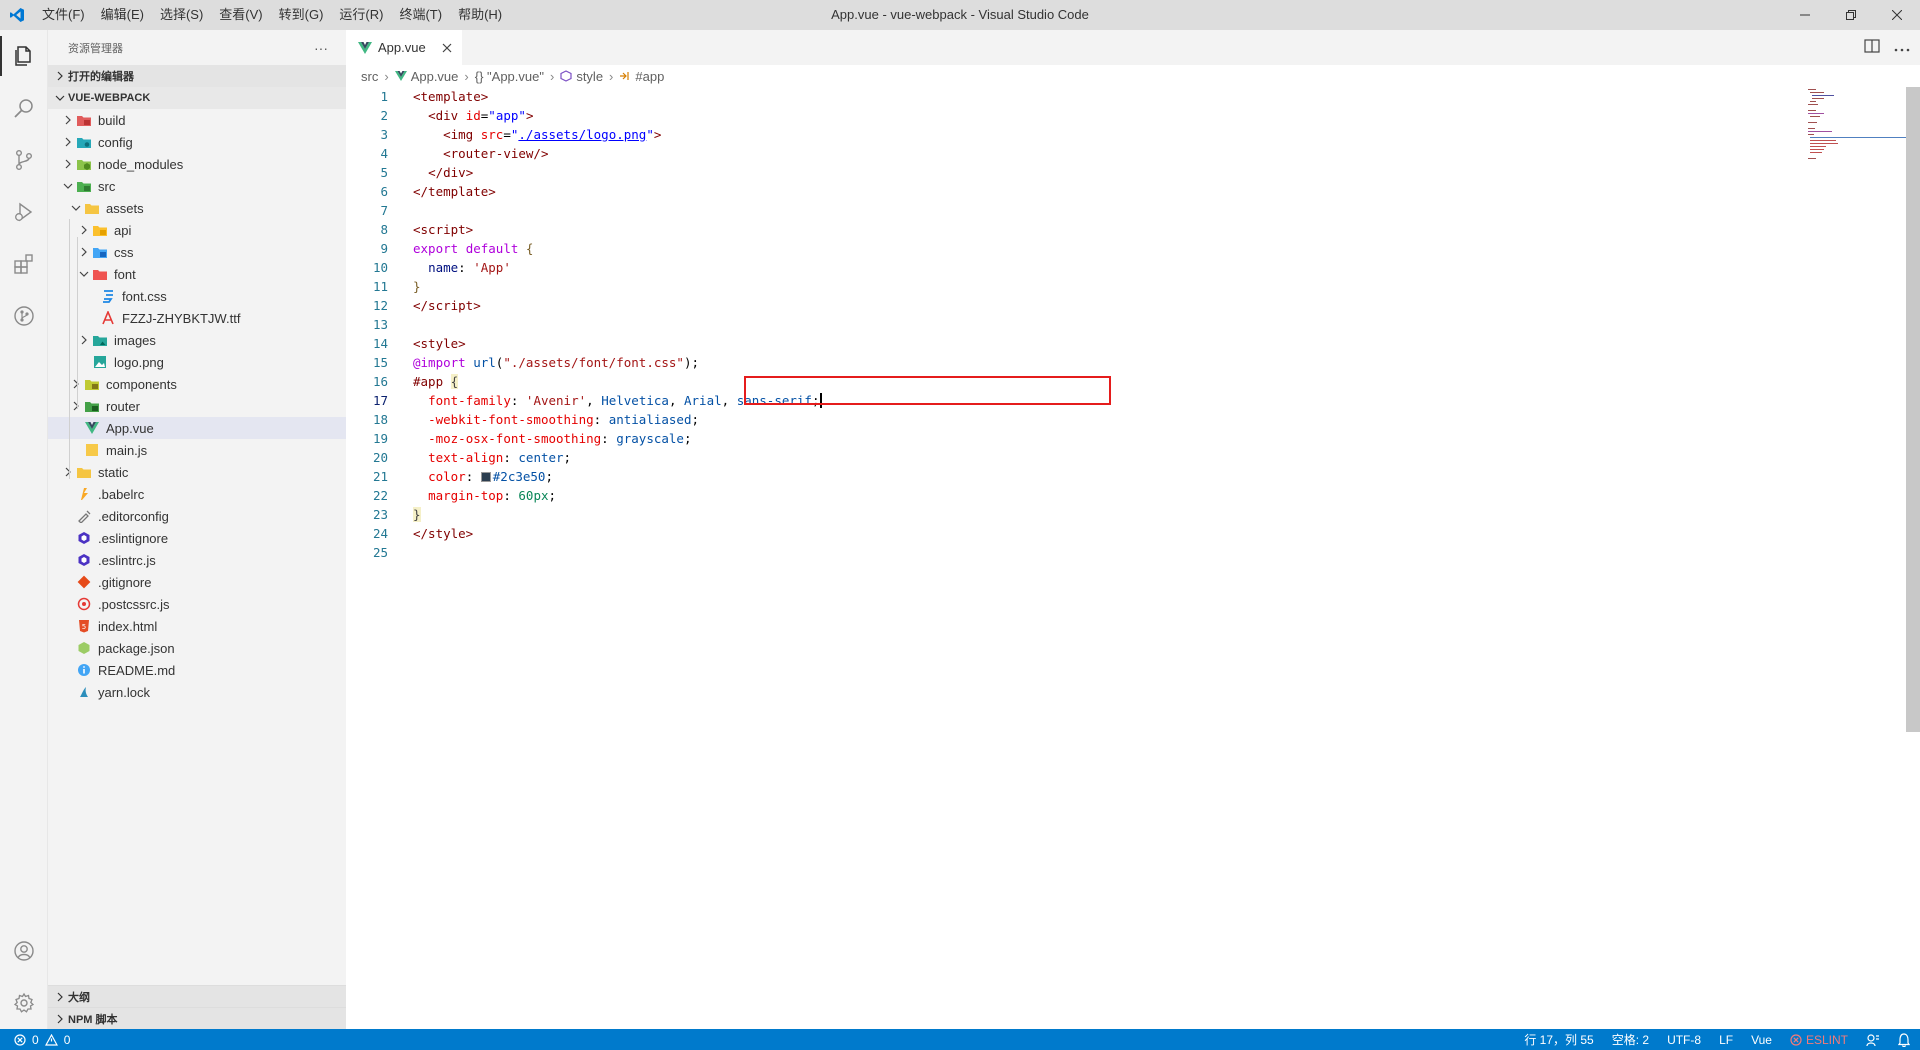 Image resolution: width=1920 pixels, height=1050 pixels. I want to click on tree-item-eslintrc: .eslintrc.js, so click(197, 560).